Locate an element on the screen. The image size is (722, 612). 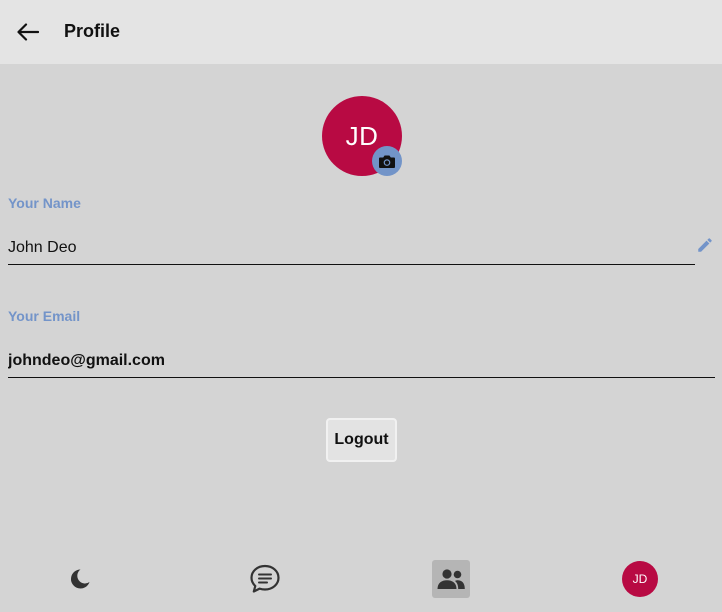
nav-avatar: JD is located at coordinates (640, 579).